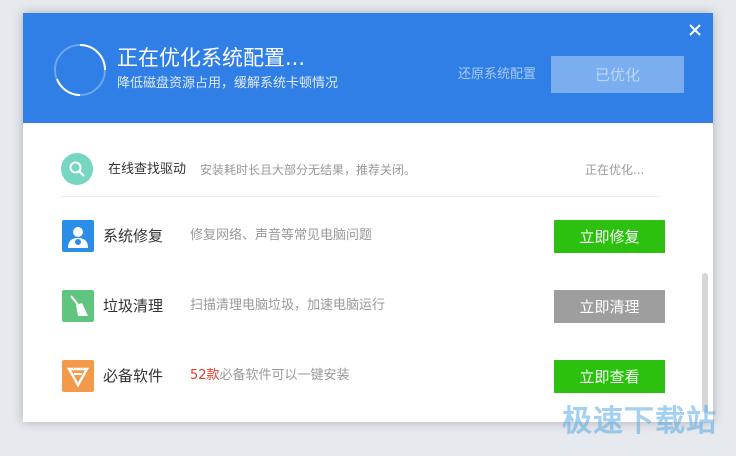  Describe the element at coordinates (133, 236) in the screenshot. I see `system-repair-name: 系统修复` at that location.